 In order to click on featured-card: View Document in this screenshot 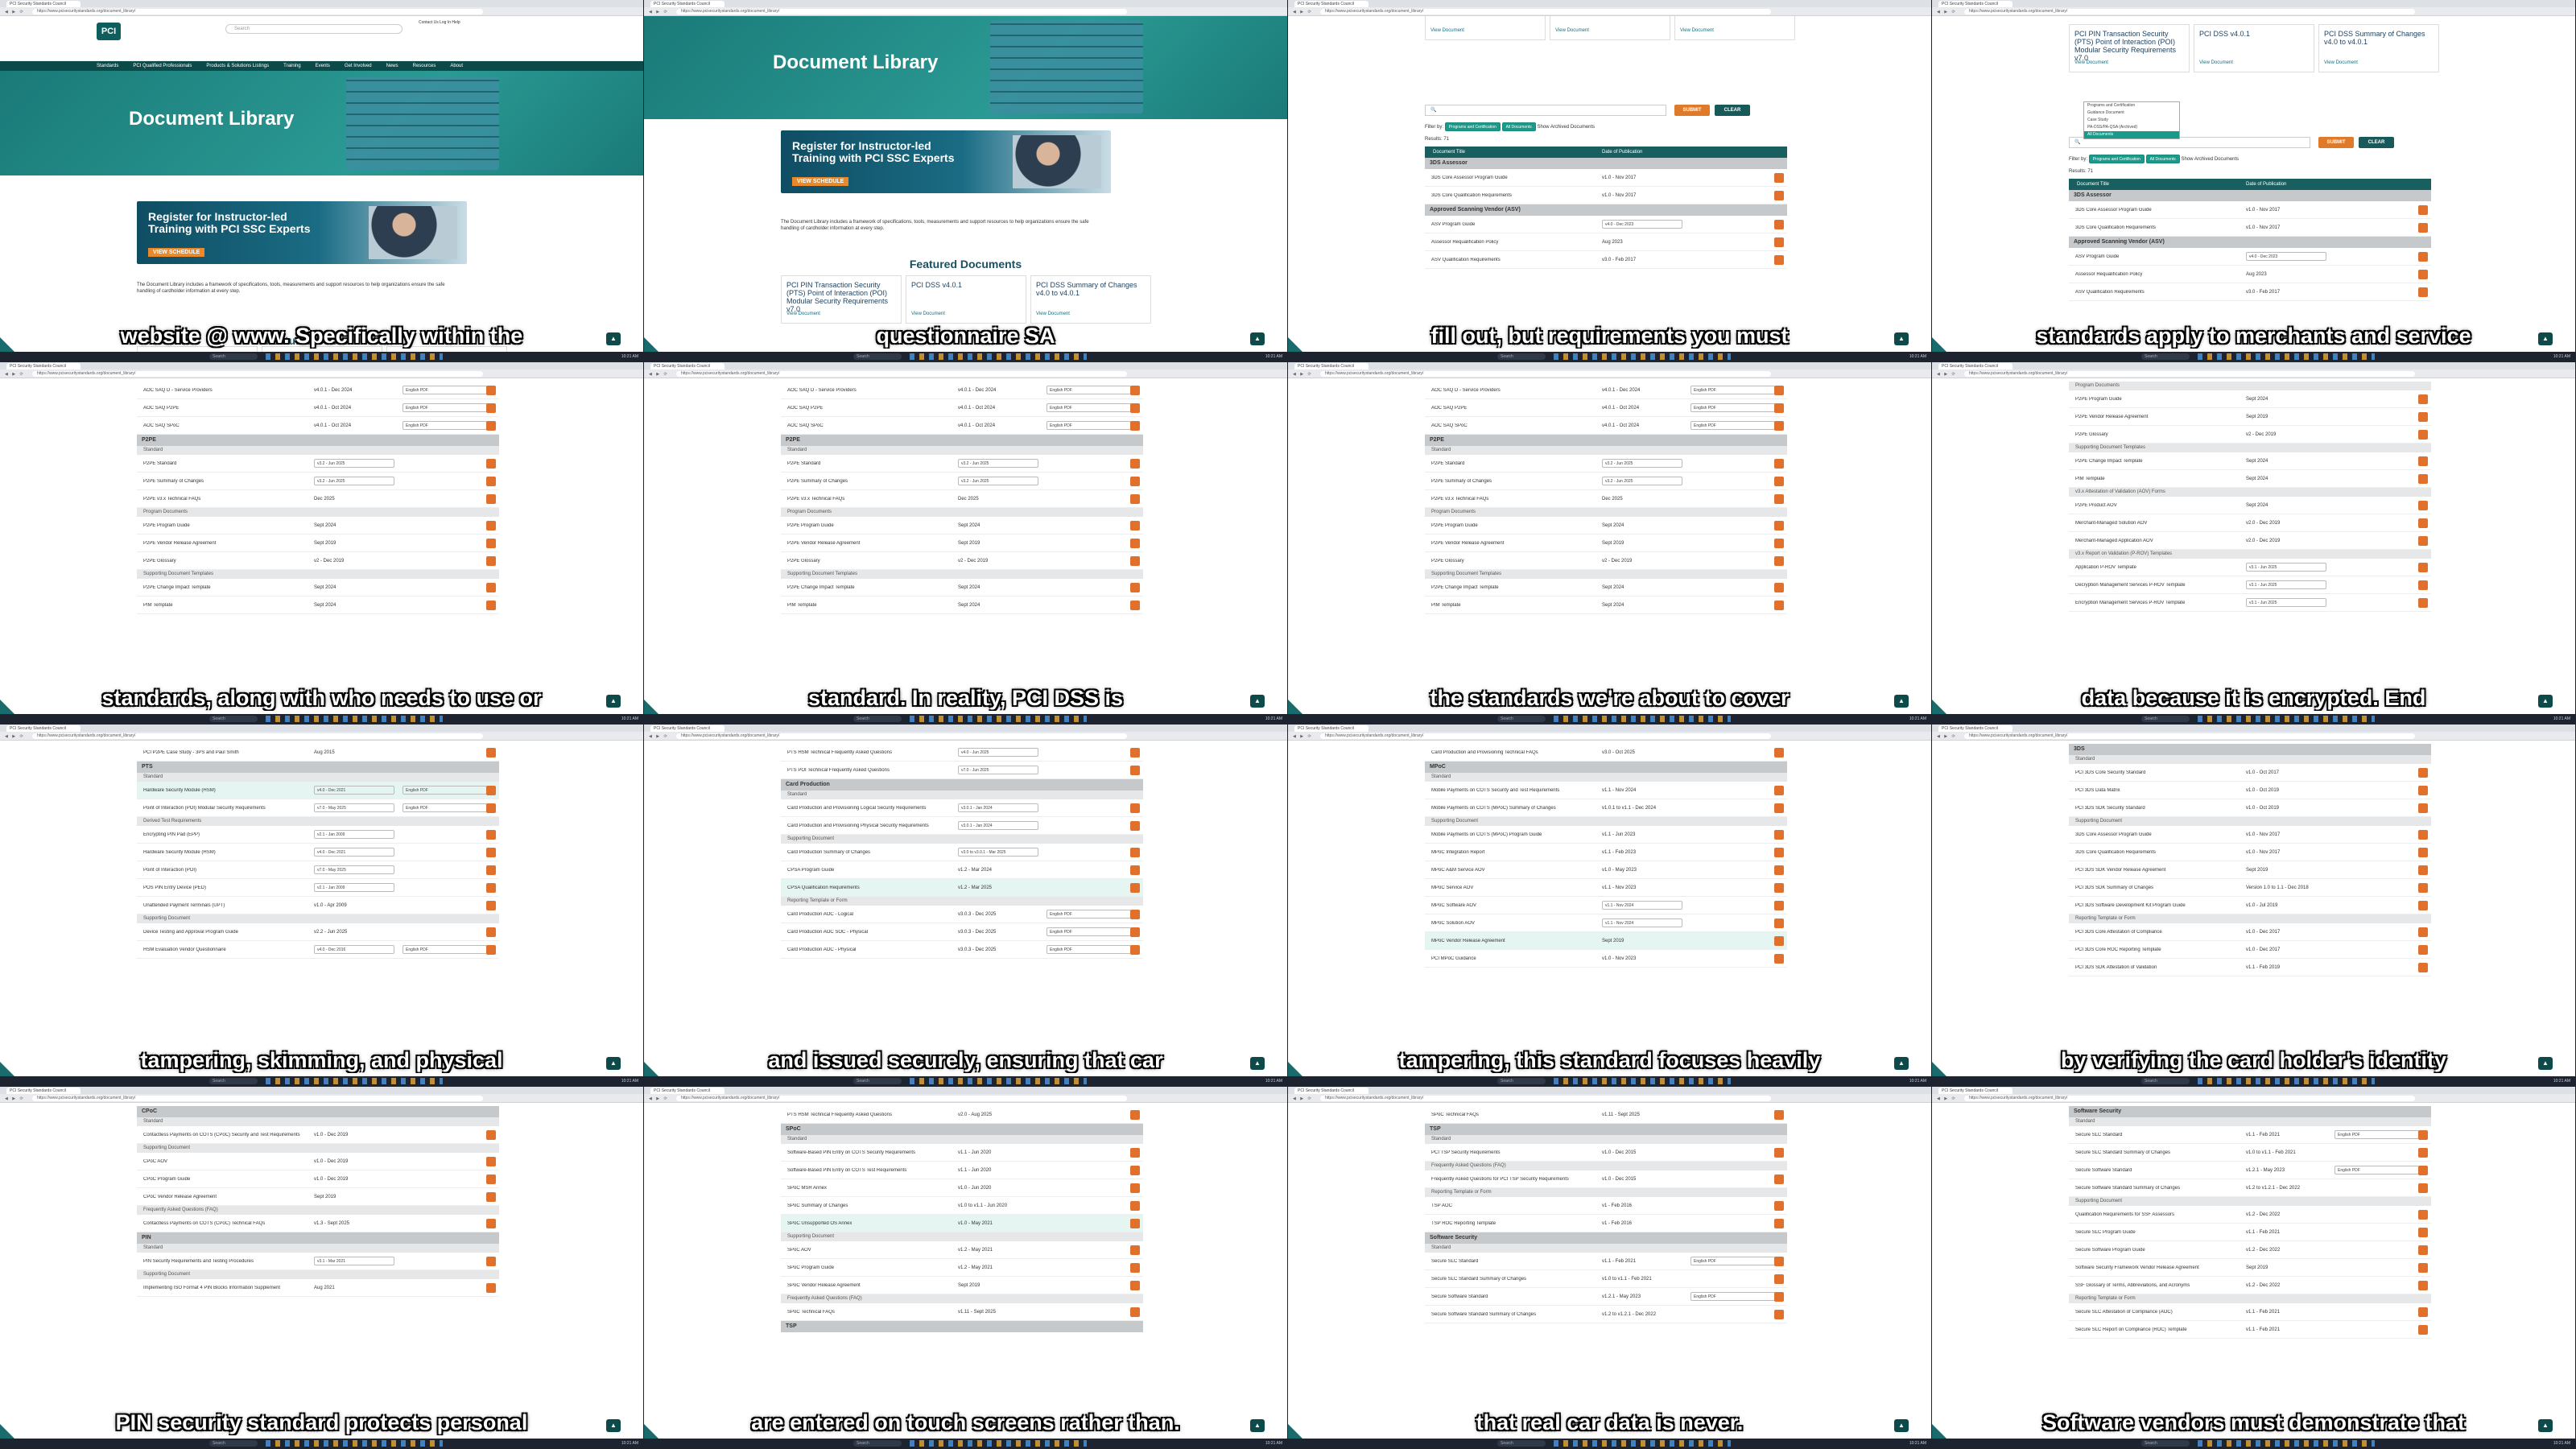, I will do `click(1485, 28)`.